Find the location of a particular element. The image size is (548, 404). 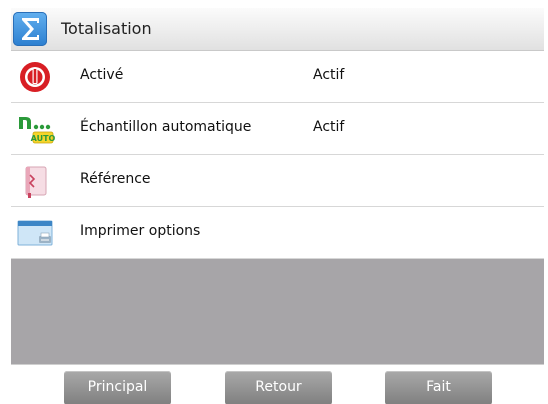

bottom-nav-bar: Principal Retour Fait is located at coordinates (277, 384).